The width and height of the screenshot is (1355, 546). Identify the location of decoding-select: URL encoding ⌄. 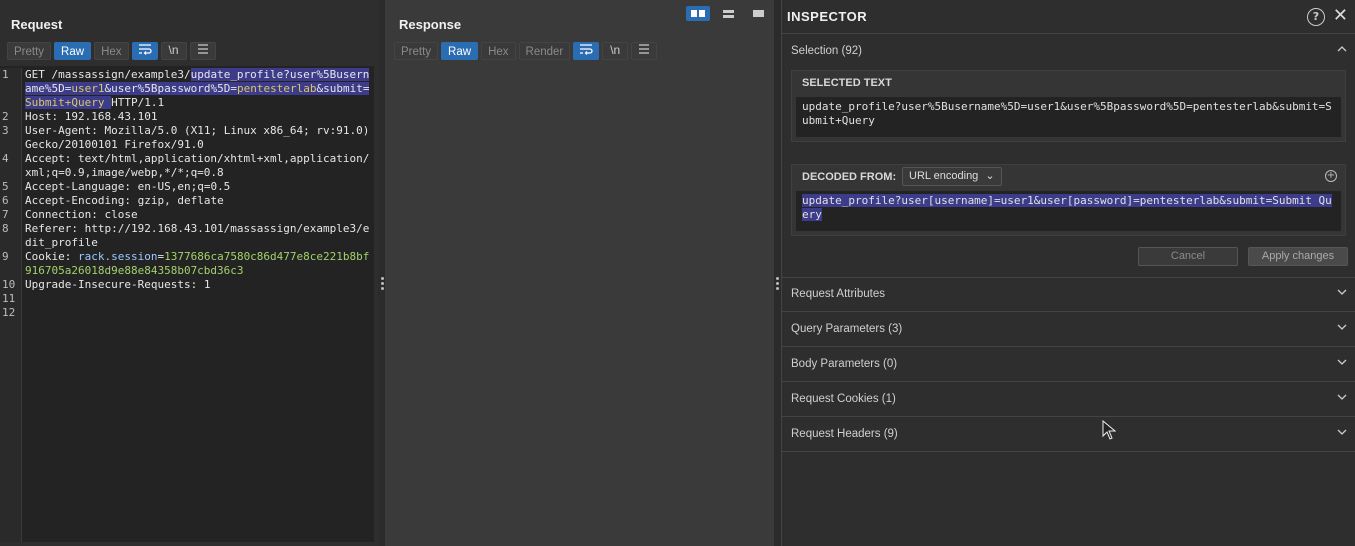
(952, 176).